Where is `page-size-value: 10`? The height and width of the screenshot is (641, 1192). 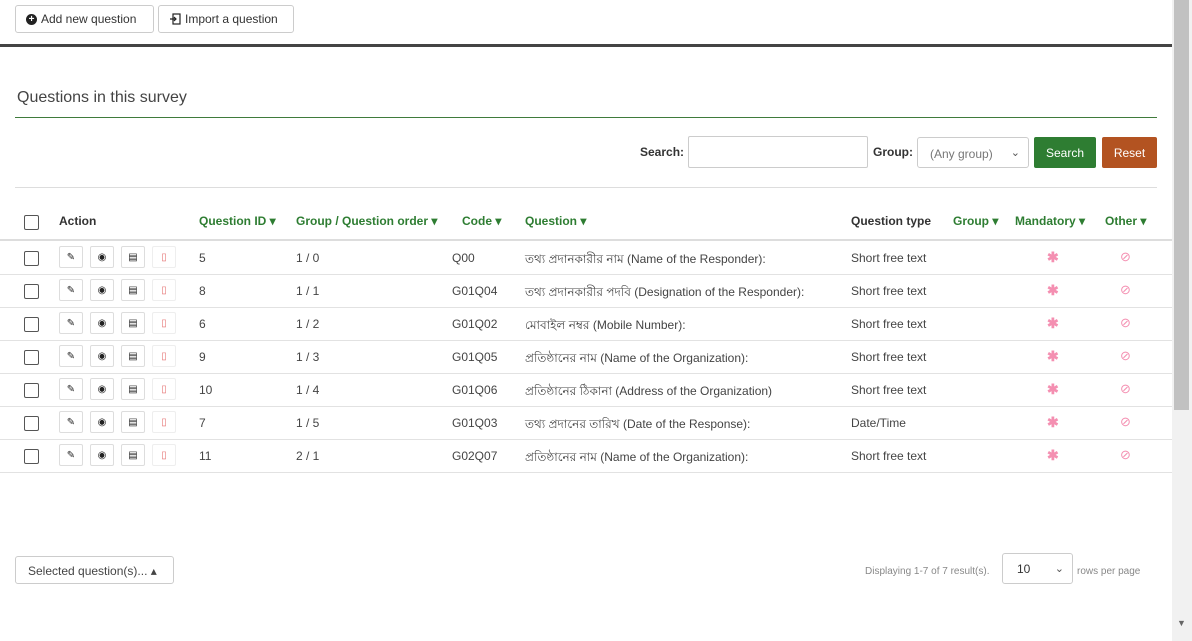 page-size-value: 10 is located at coordinates (1024, 569).